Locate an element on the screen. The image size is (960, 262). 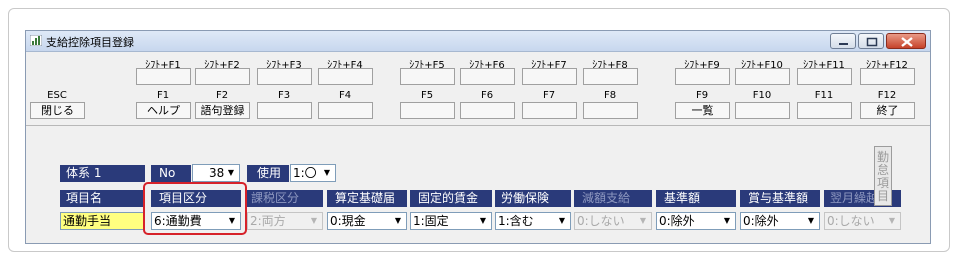
attendance-item-button: 勤怠項目 is located at coordinates (883, 176).